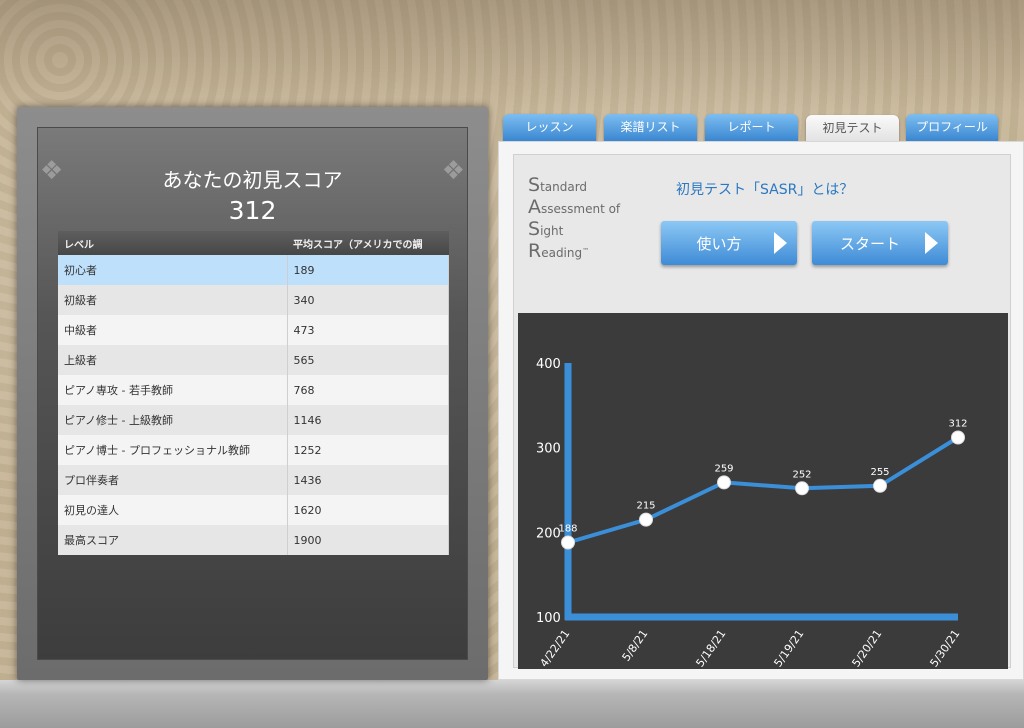 Image resolution: width=1024 pixels, height=728 pixels. Describe the element at coordinates (944, 648) in the screenshot. I see `x-tick-label: 5/30/21` at that location.